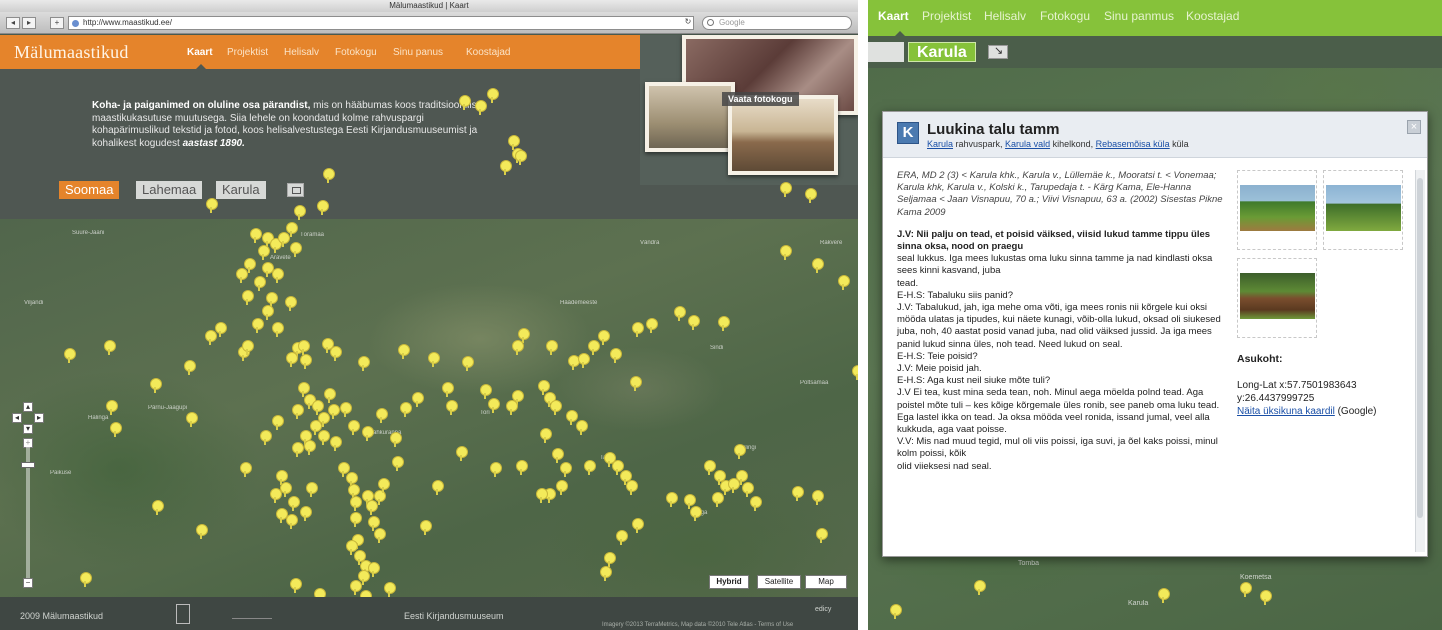 The image size is (1442, 630). What do you see at coordinates (1420, 348) in the screenshot?
I see `popup-scroll-thumb` at bounding box center [1420, 348].